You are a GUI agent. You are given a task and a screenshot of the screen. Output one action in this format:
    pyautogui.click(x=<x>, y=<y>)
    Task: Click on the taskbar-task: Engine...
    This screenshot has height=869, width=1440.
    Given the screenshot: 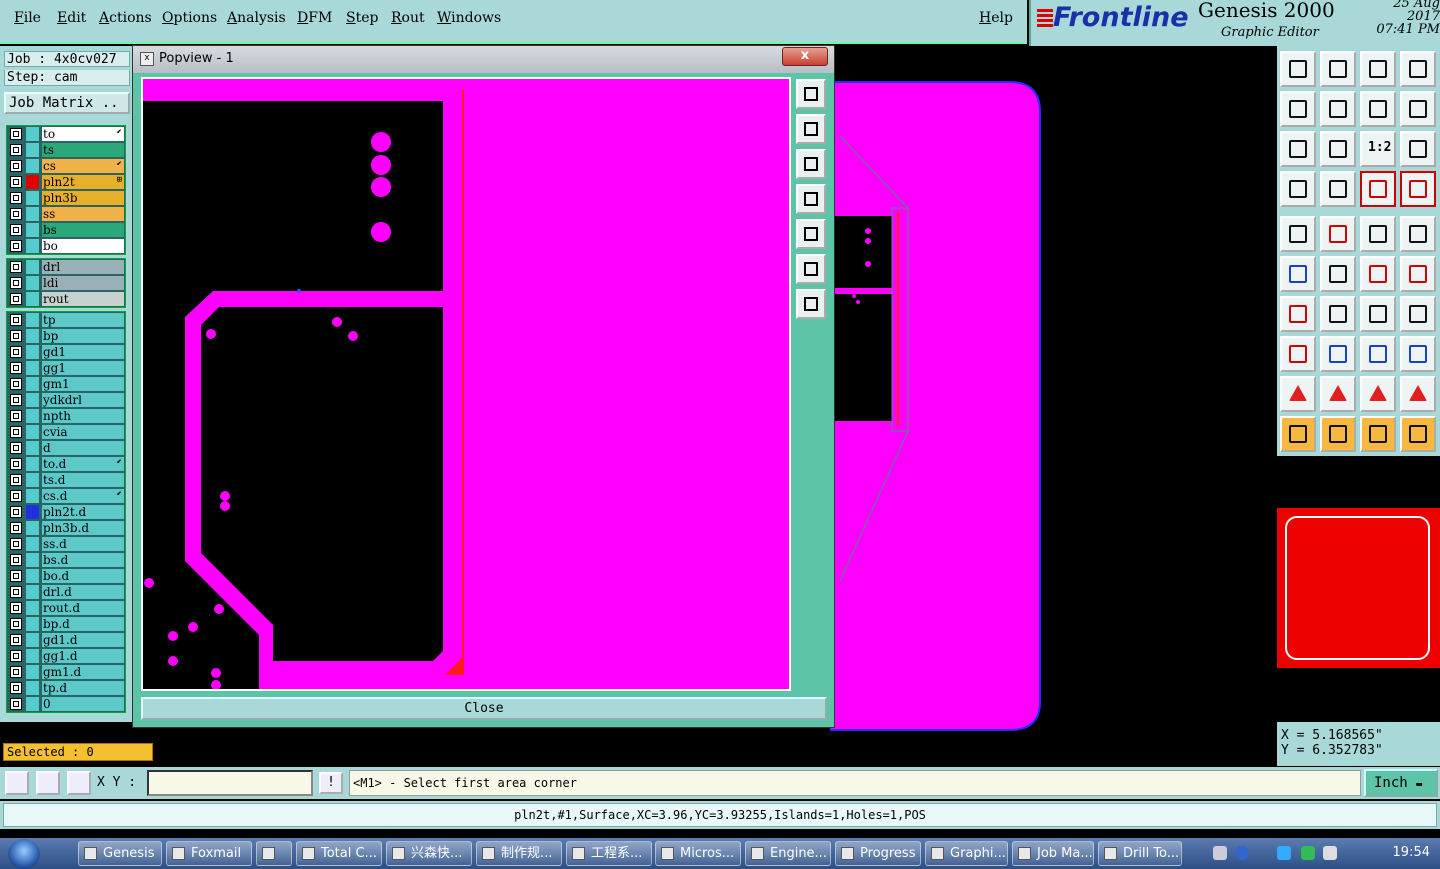 What is the action you would take?
    pyautogui.click(x=788, y=853)
    